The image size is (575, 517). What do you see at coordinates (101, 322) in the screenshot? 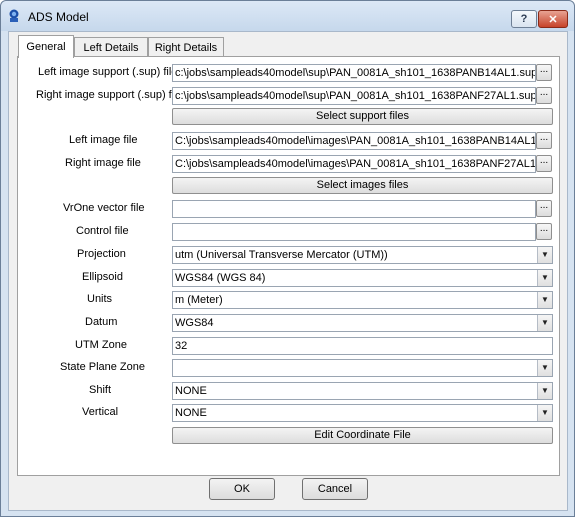
I see `datum-label: Datum` at bounding box center [101, 322].